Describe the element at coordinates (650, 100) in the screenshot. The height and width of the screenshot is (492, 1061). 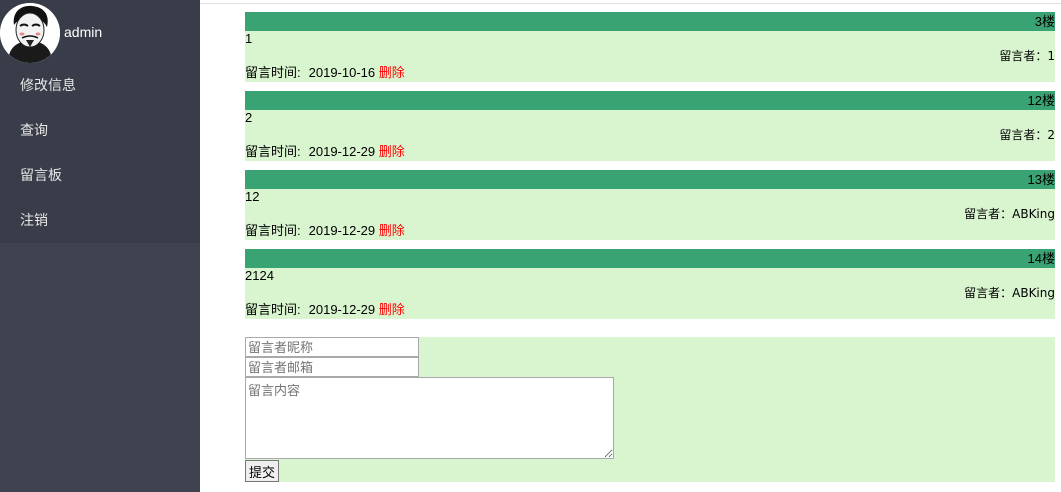
I see `floor-header: 12楼` at that location.